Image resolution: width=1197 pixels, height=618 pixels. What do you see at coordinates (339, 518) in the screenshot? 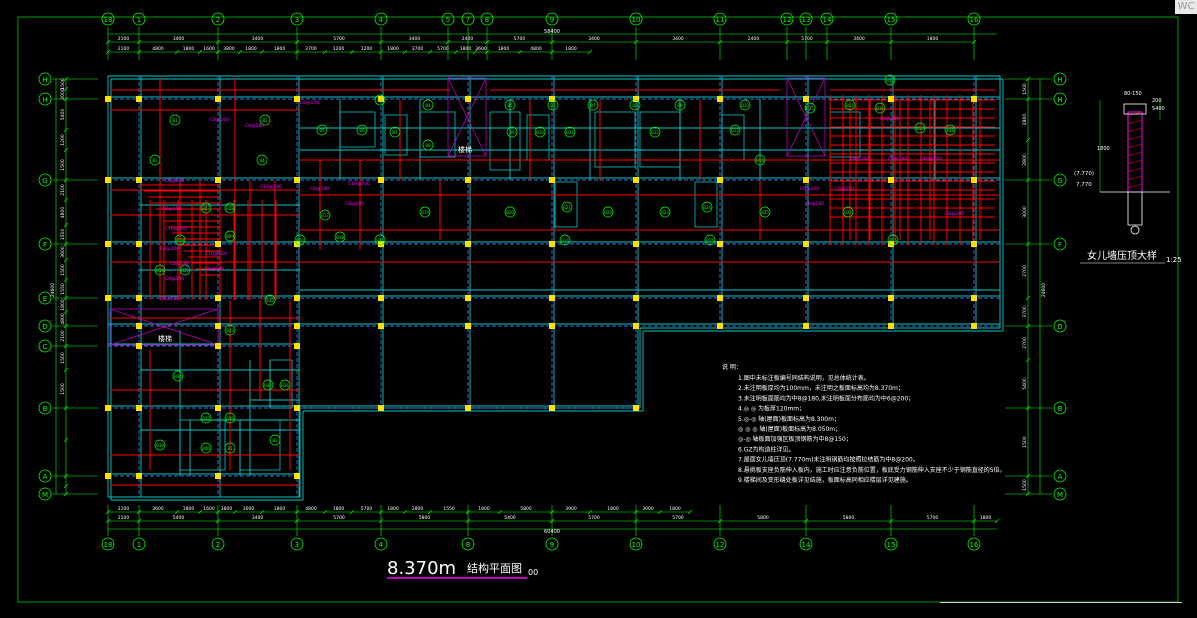
I see `dim-bot-2-label: 5700` at bounding box center [339, 518].